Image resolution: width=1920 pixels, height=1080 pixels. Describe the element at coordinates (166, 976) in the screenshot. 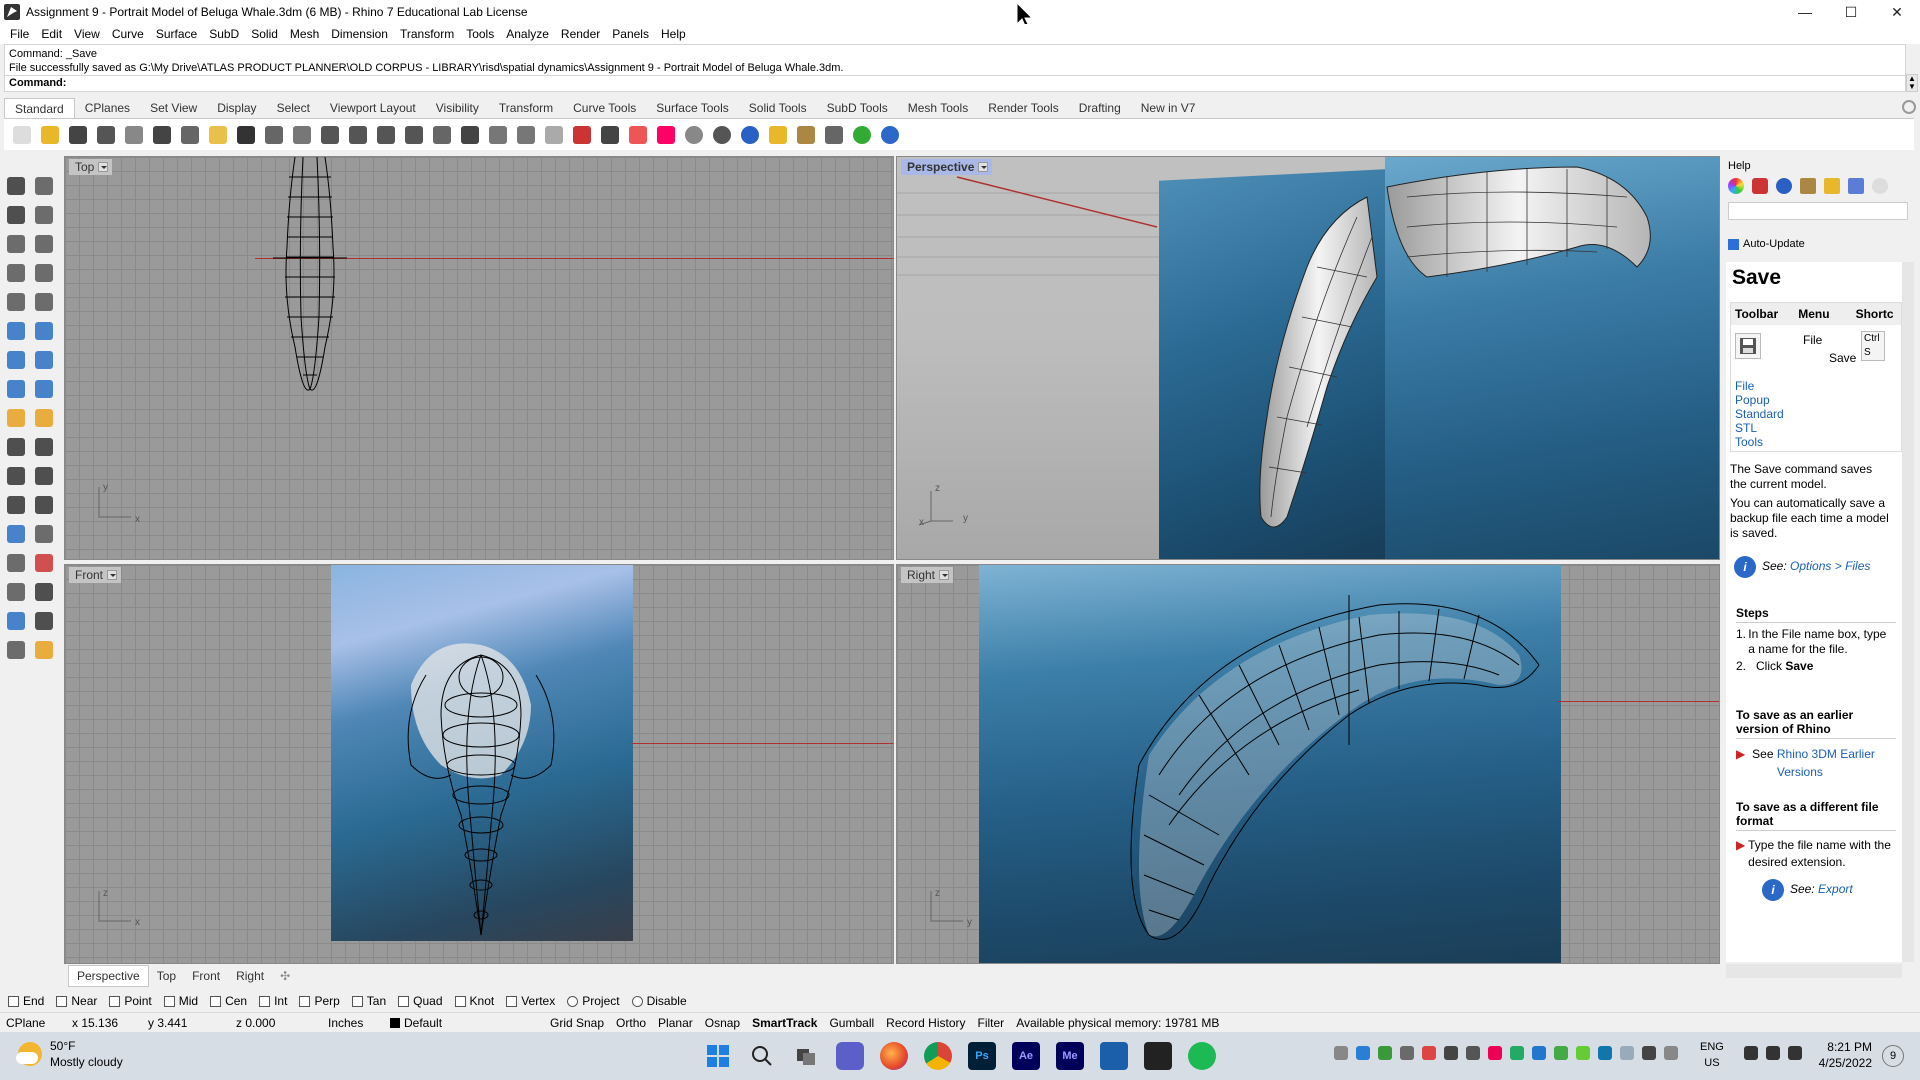

I see `vptab-top: Top` at that location.